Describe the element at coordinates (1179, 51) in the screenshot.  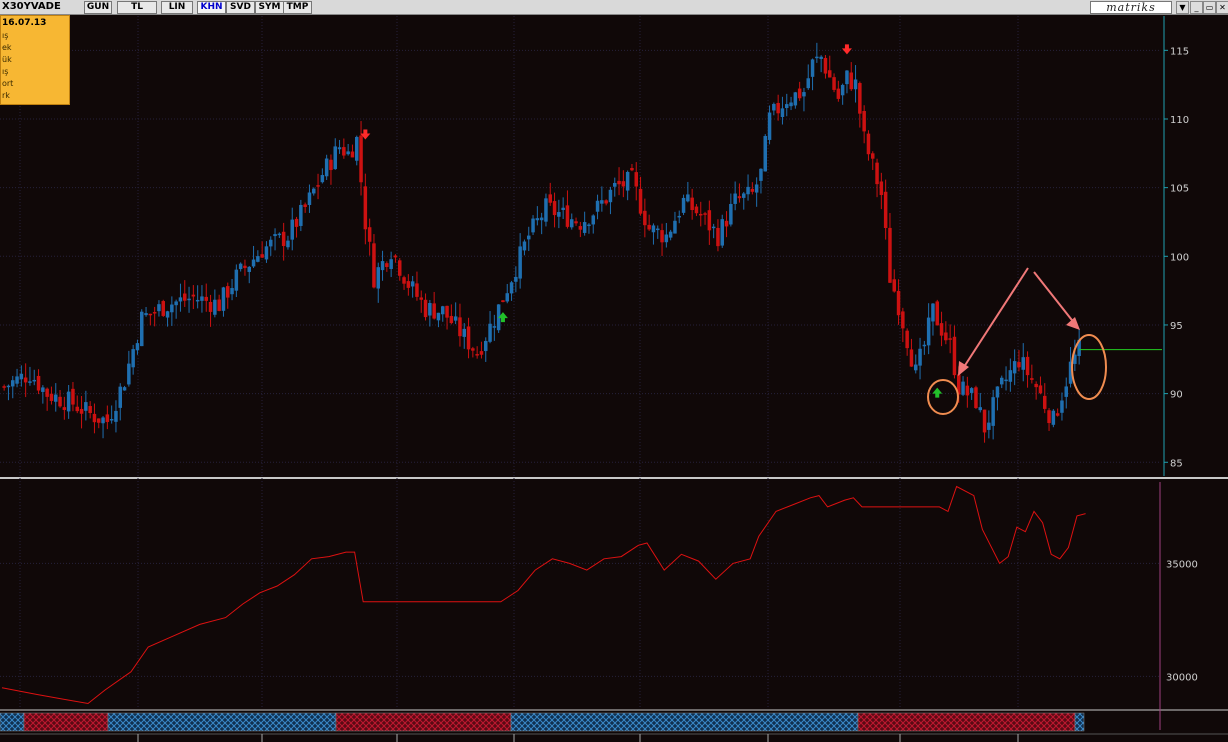
I see `price-tick-label: 115` at that location.